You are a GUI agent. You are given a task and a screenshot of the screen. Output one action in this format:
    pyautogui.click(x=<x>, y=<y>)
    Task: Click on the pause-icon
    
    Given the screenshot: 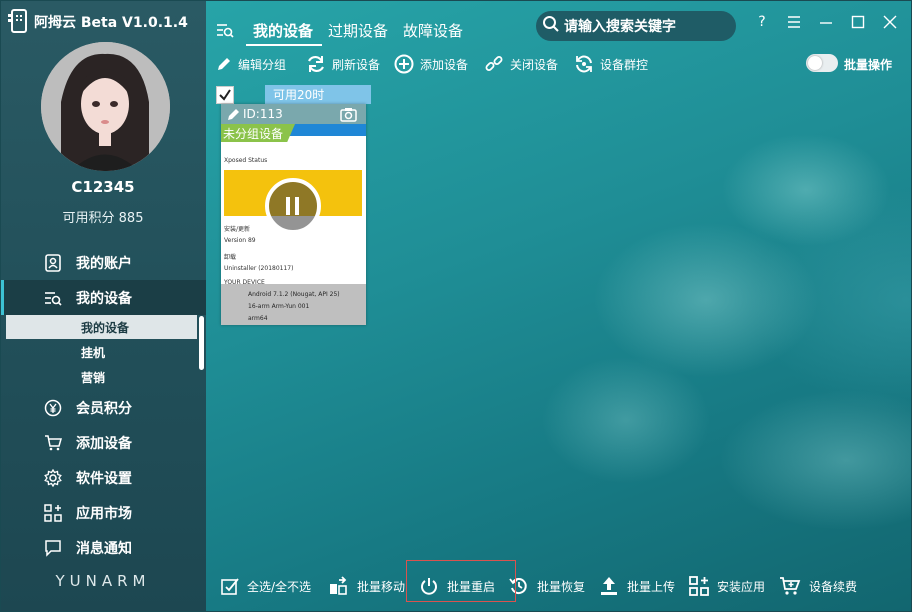 What is the action you would take?
    pyautogui.click(x=292, y=206)
    